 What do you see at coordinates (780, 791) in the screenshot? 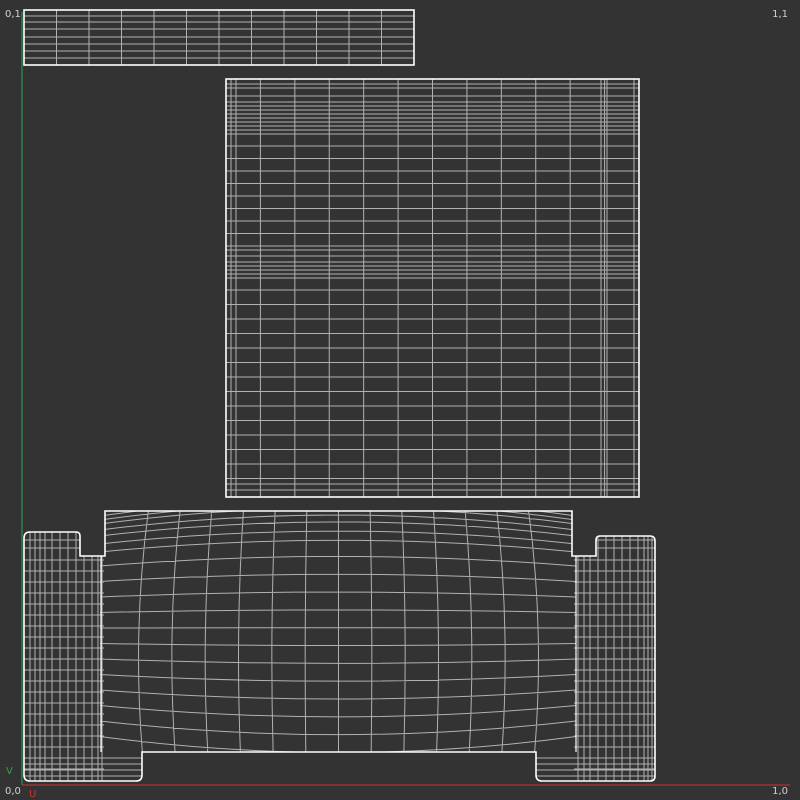
I see `corner-label-bottom-right: 1,0` at bounding box center [780, 791].